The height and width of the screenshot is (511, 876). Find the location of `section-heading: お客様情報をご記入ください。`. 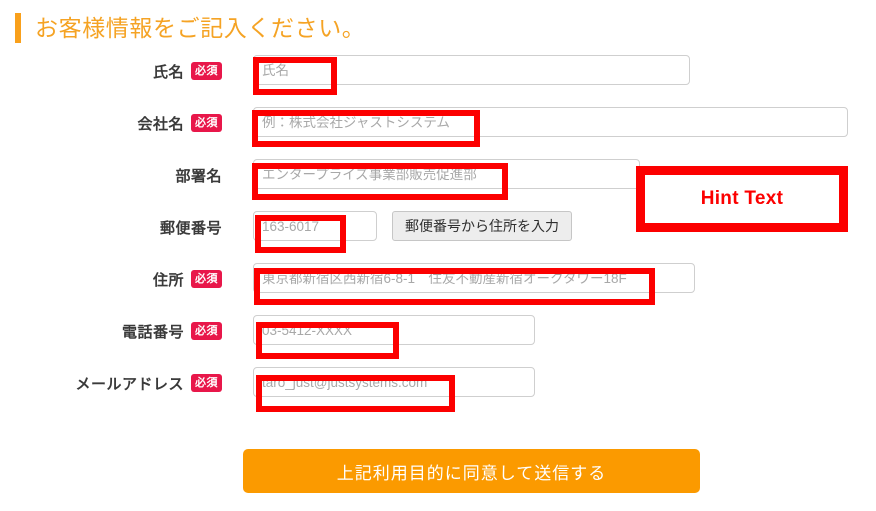

section-heading: お客様情報をご記入ください。 is located at coordinates (190, 28).